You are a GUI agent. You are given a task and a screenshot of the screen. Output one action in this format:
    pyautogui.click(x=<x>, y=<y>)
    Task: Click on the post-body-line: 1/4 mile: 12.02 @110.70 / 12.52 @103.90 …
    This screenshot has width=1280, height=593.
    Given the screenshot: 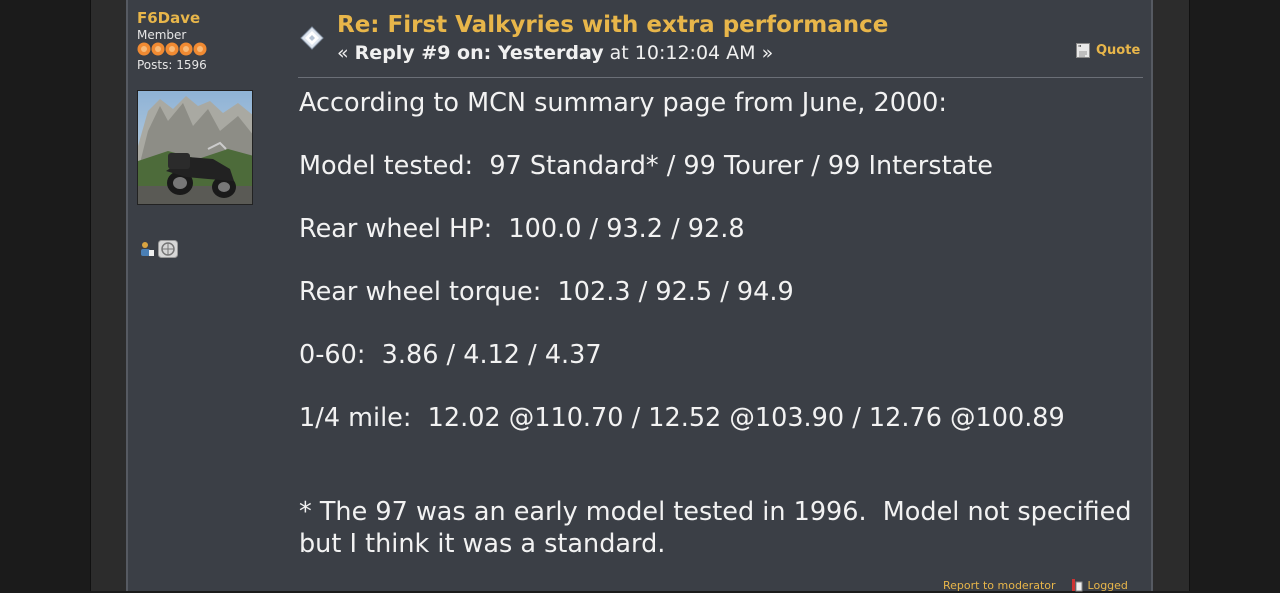 What is the action you would take?
    pyautogui.click(x=682, y=418)
    